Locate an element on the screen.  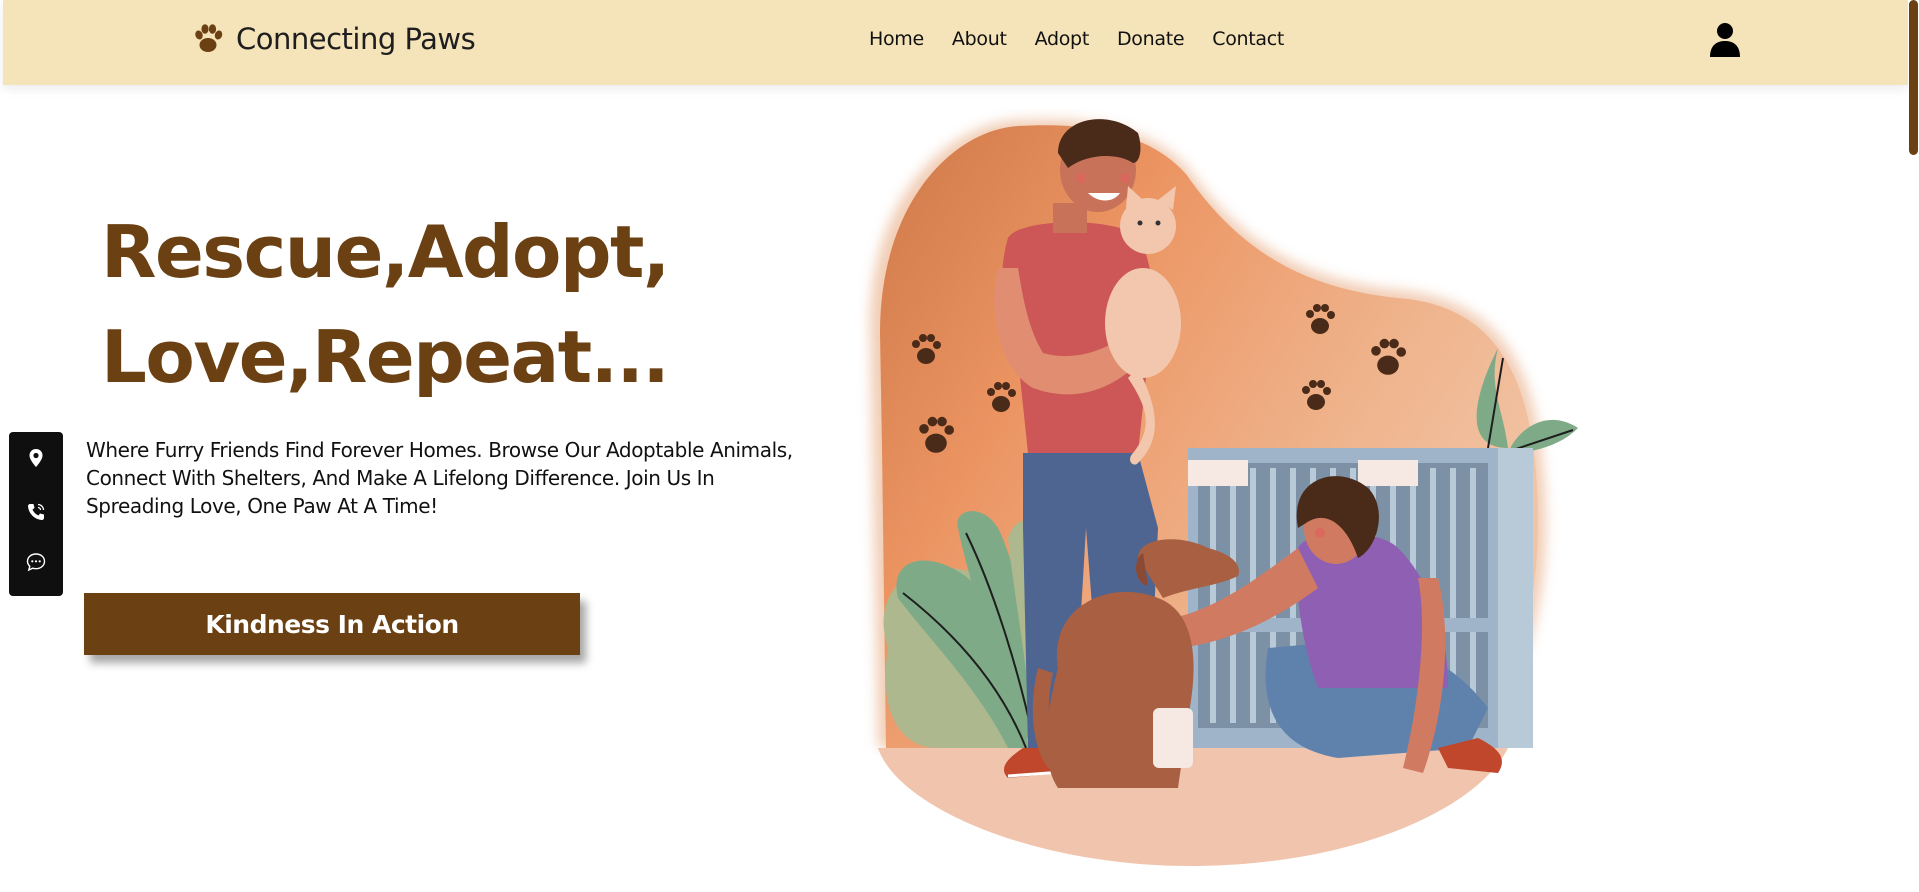
phone-icon is located at coordinates (36, 512).